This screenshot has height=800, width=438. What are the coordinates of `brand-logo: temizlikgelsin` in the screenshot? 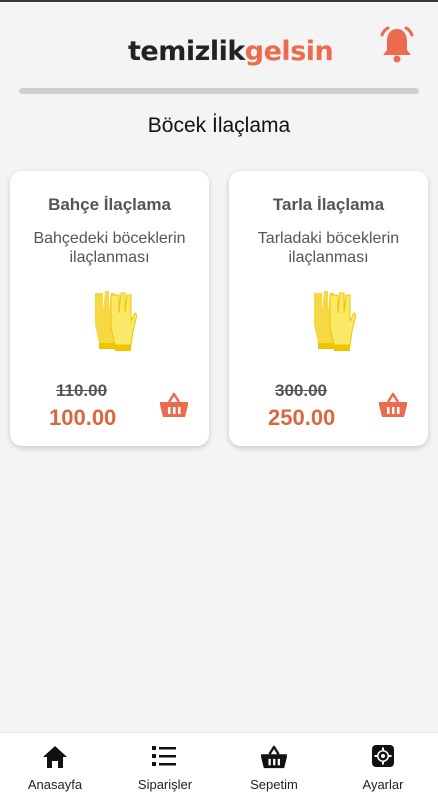 It's located at (231, 52).